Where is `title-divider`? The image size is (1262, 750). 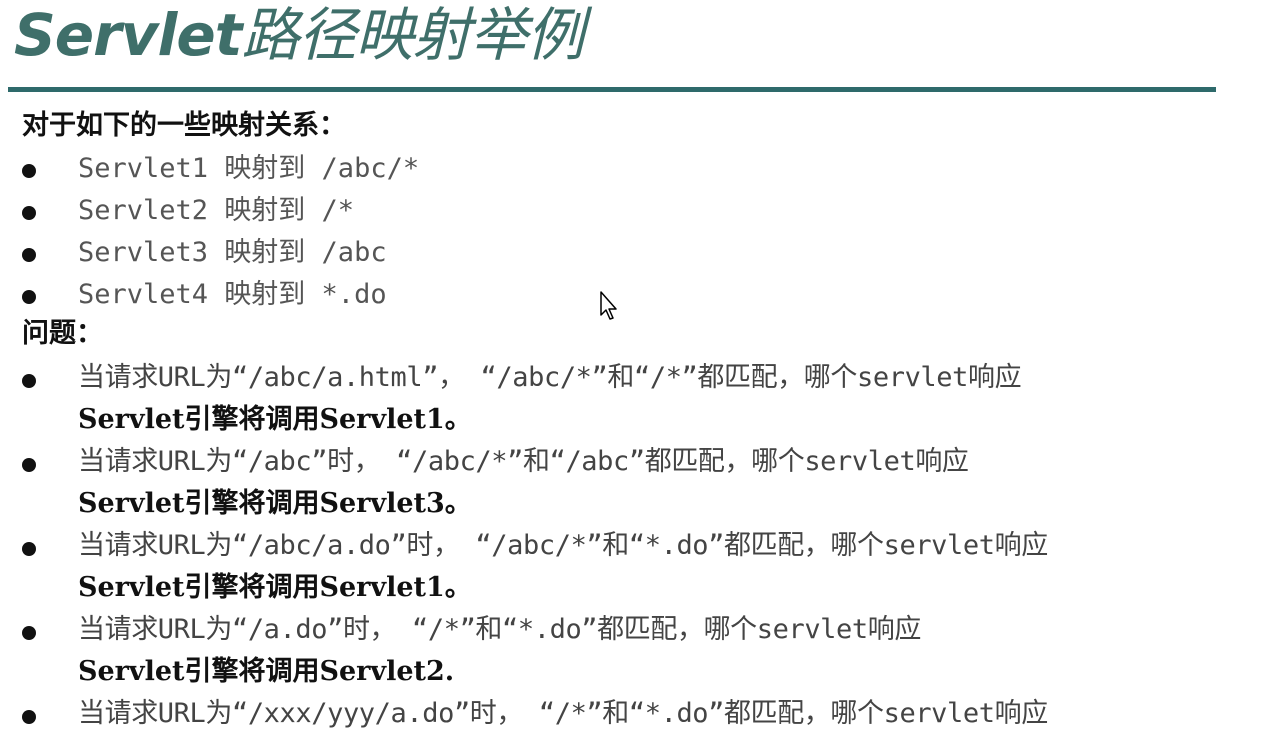
title-divider is located at coordinates (612, 89).